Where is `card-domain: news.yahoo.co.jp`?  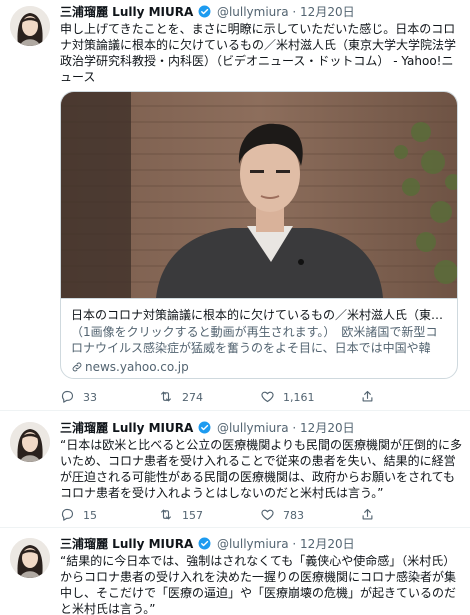
card-domain: news.yahoo.co.jp is located at coordinates (260, 367).